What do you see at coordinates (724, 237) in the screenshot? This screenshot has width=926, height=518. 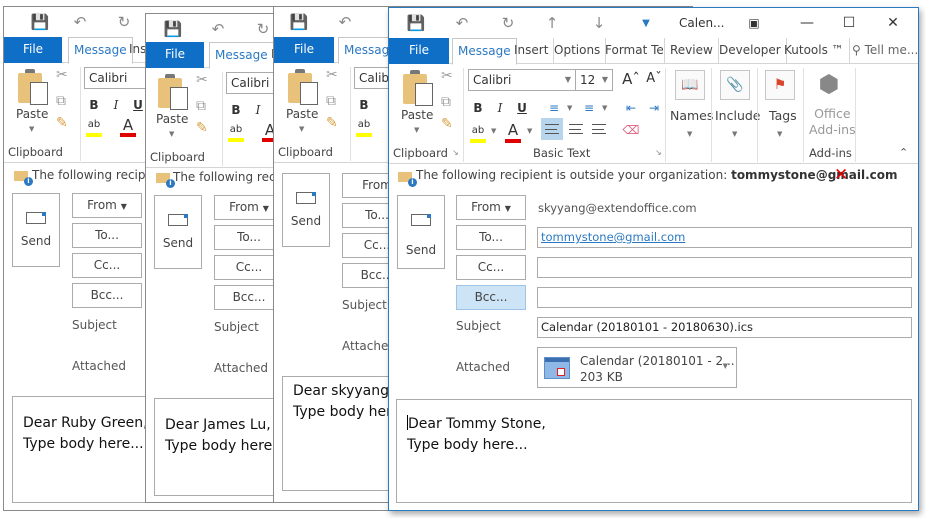 I see `to-field: tommystone@gmail.com` at bounding box center [724, 237].